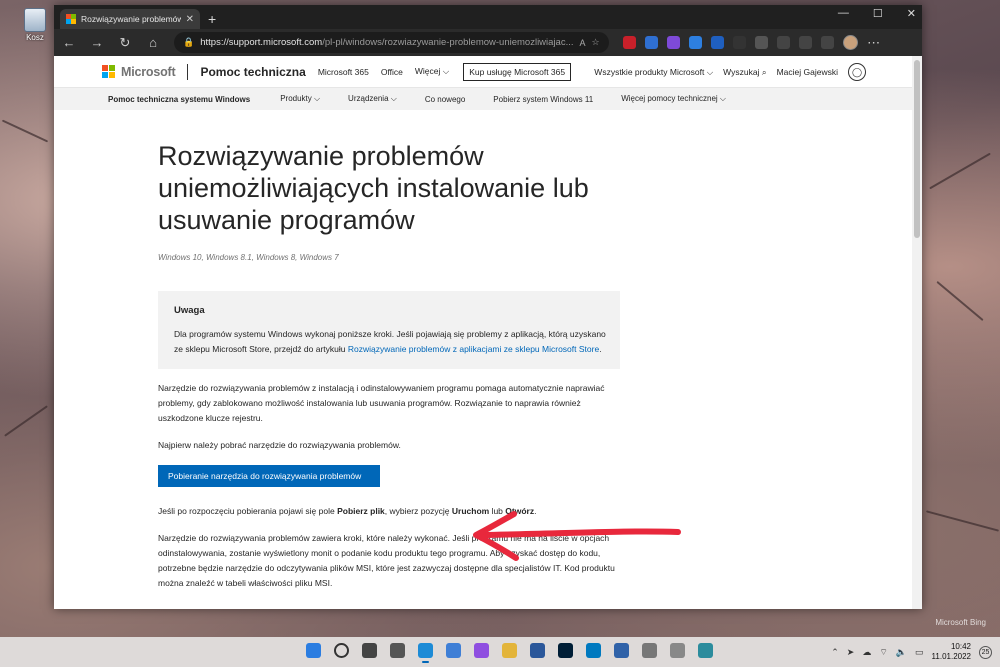 The image size is (1000, 667). What do you see at coordinates (35, 37) in the screenshot?
I see `recycle-bin-label: Kosz` at bounding box center [35, 37].